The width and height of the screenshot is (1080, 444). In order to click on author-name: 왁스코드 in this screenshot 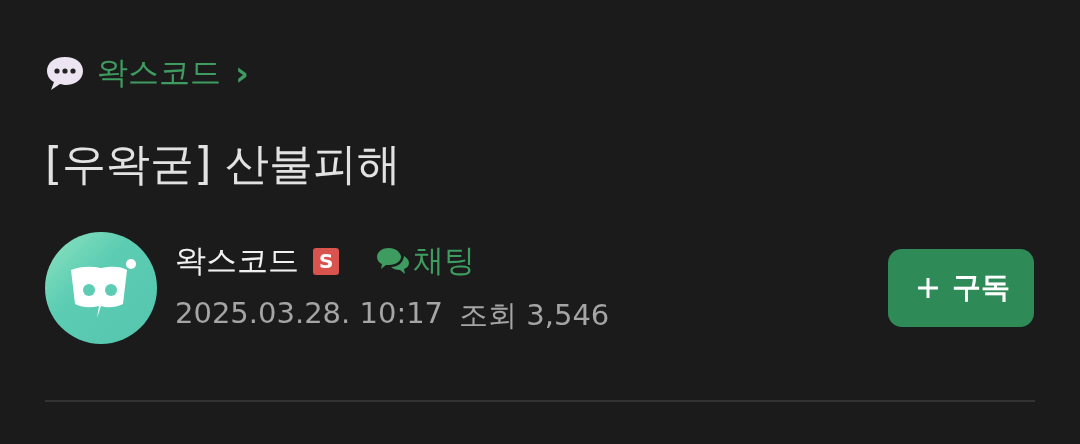, I will do `click(237, 261)`.